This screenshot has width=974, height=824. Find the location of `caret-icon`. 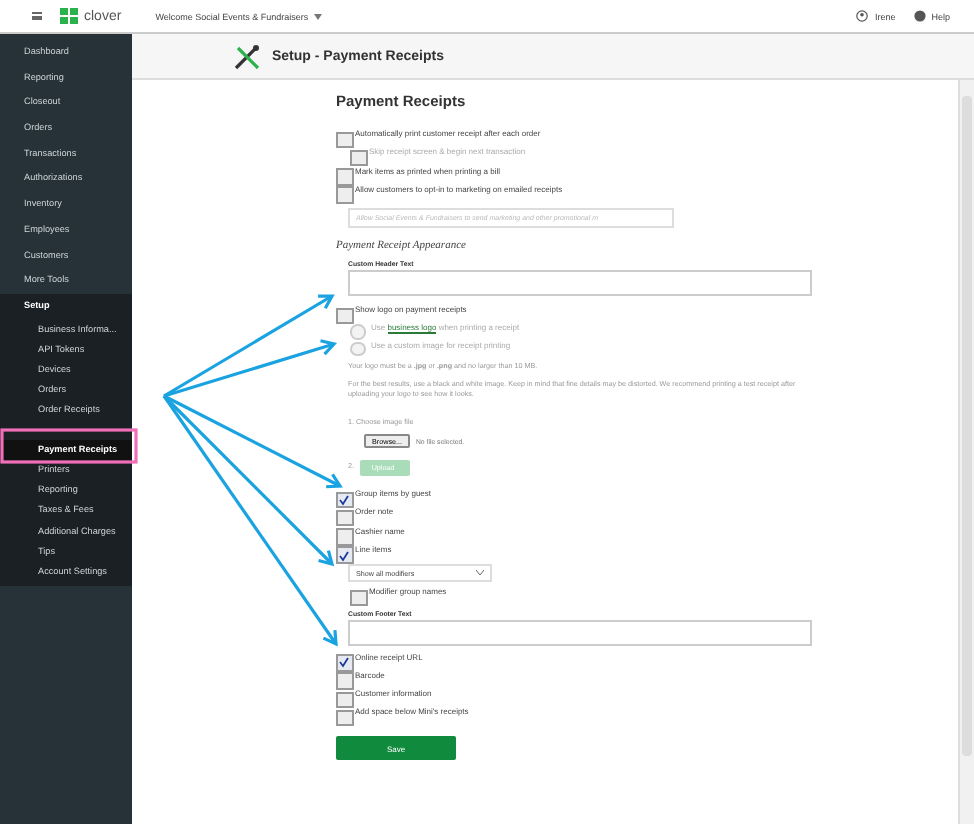

caret-icon is located at coordinates (318, 16).